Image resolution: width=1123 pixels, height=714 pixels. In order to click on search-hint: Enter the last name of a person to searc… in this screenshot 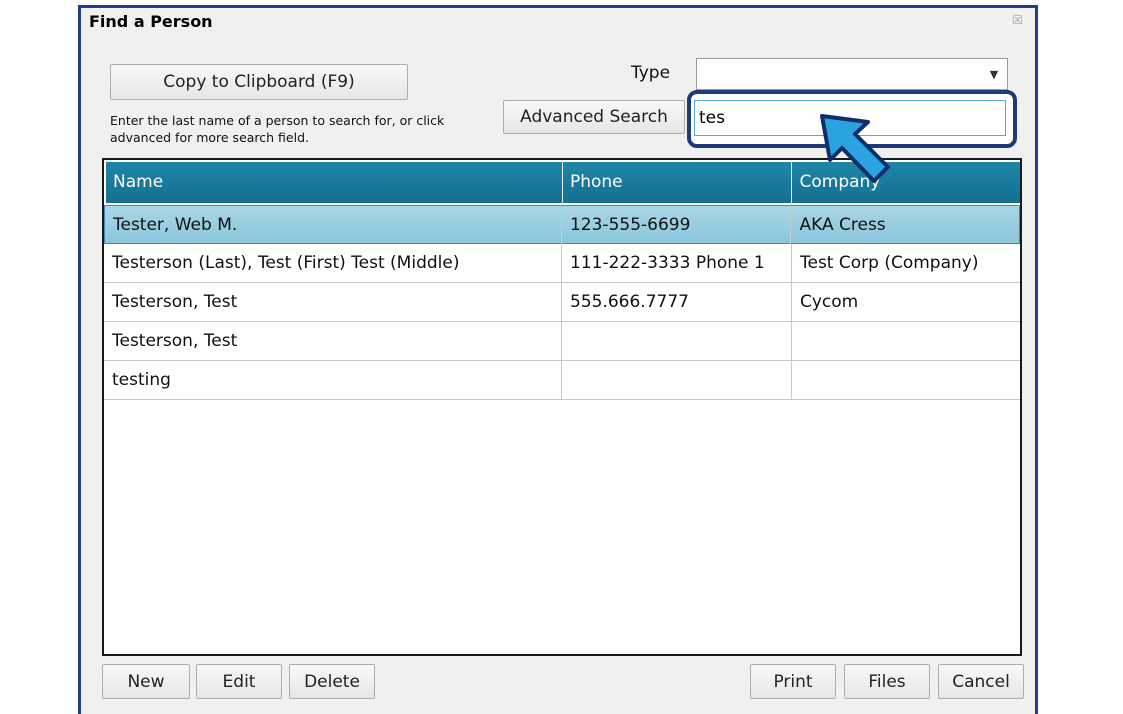, I will do `click(277, 129)`.